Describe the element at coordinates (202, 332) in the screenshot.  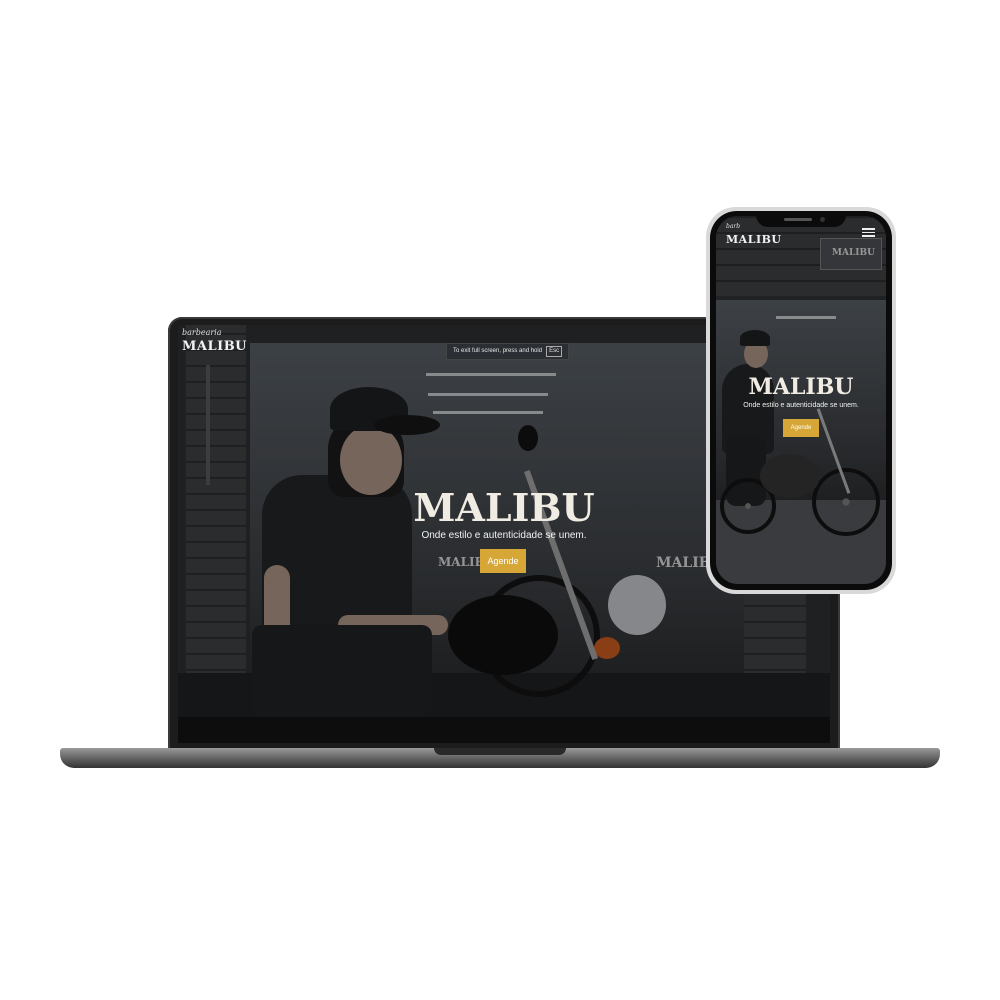
I see `logo-small-text: barbearia` at that location.